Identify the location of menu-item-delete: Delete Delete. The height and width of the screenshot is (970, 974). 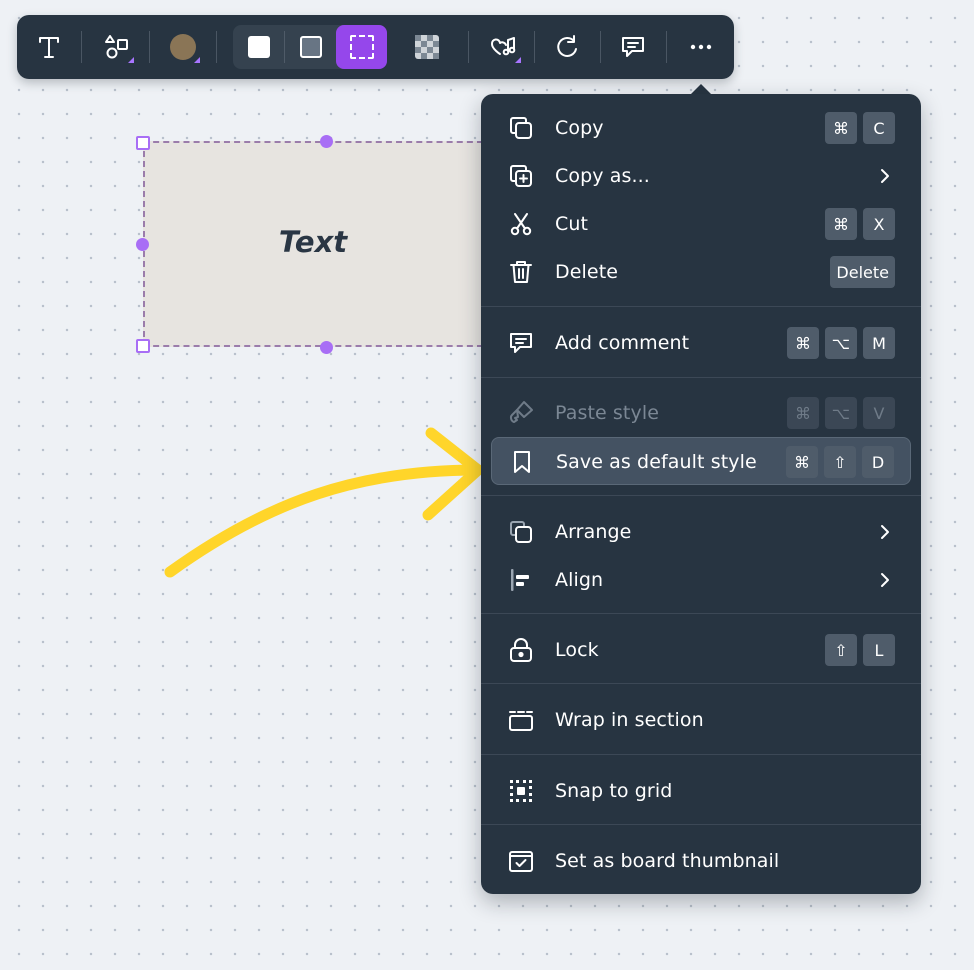
(701, 272).